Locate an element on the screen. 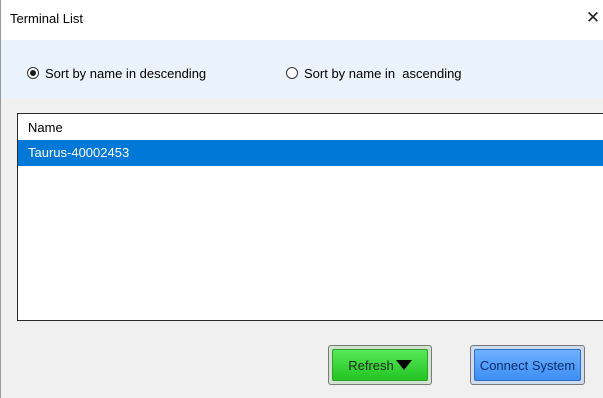  refresh-button-face: Refresh is located at coordinates (380, 365).